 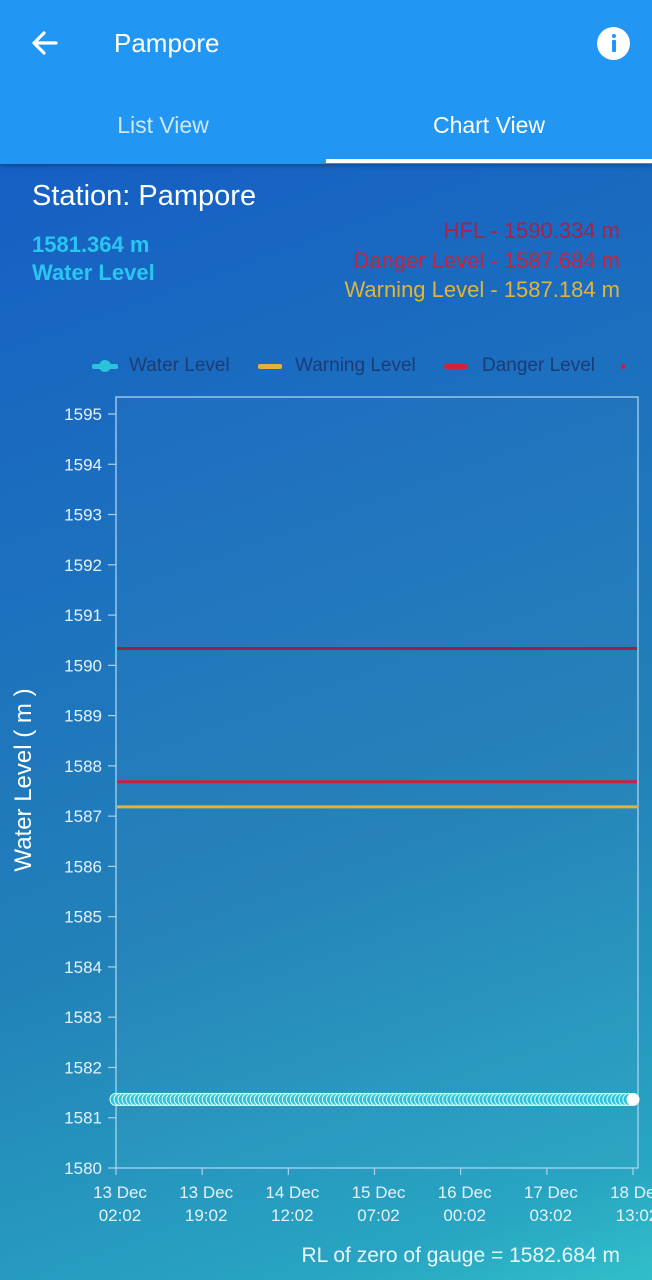 What do you see at coordinates (83, 766) in the screenshot?
I see `y-tick-label: 1588` at bounding box center [83, 766].